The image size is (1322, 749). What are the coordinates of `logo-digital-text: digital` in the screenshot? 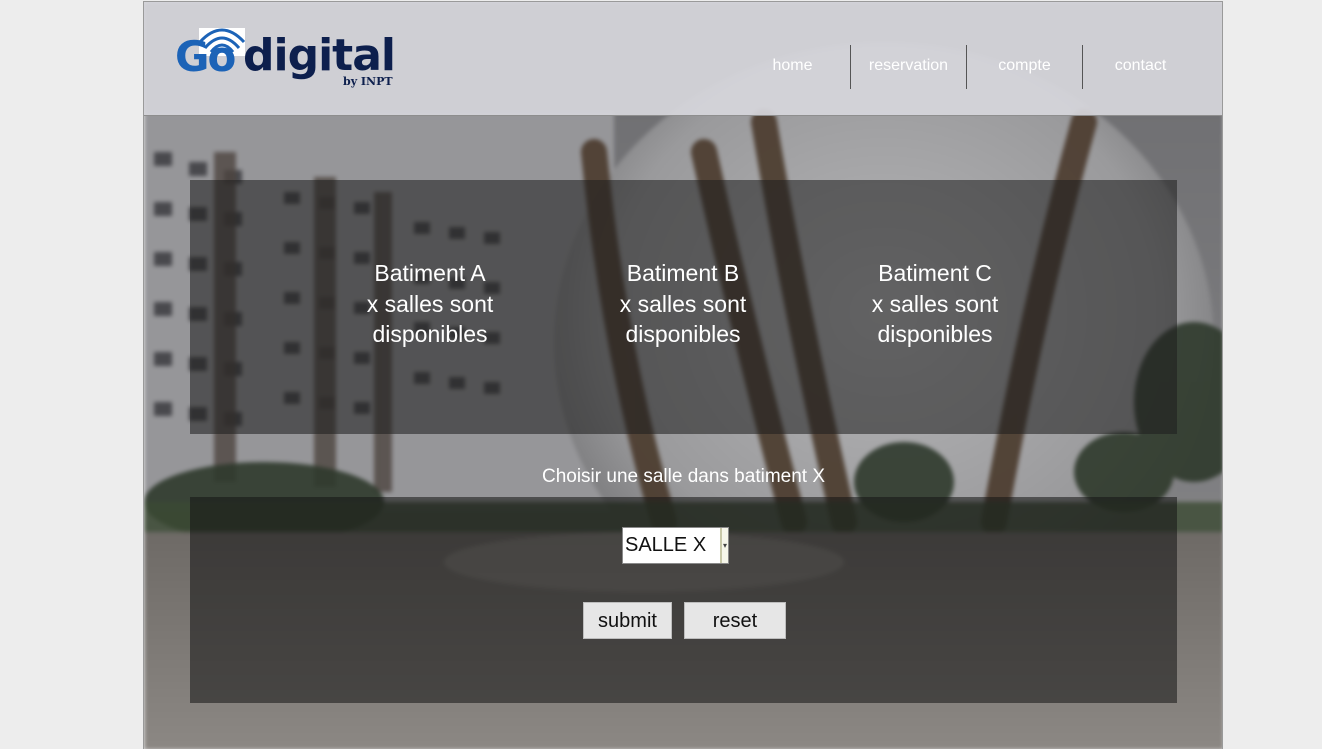 It's located at (319, 55).